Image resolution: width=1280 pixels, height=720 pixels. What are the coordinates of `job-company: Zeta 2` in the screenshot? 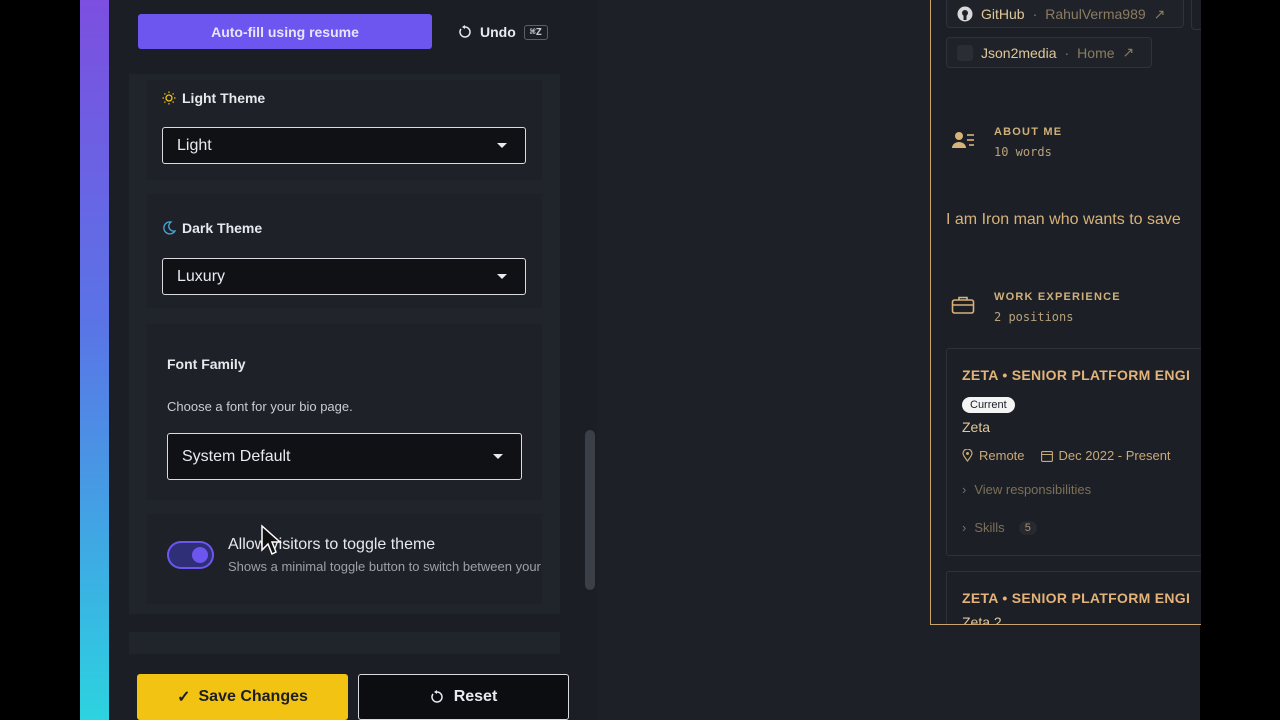 It's located at (982, 619).